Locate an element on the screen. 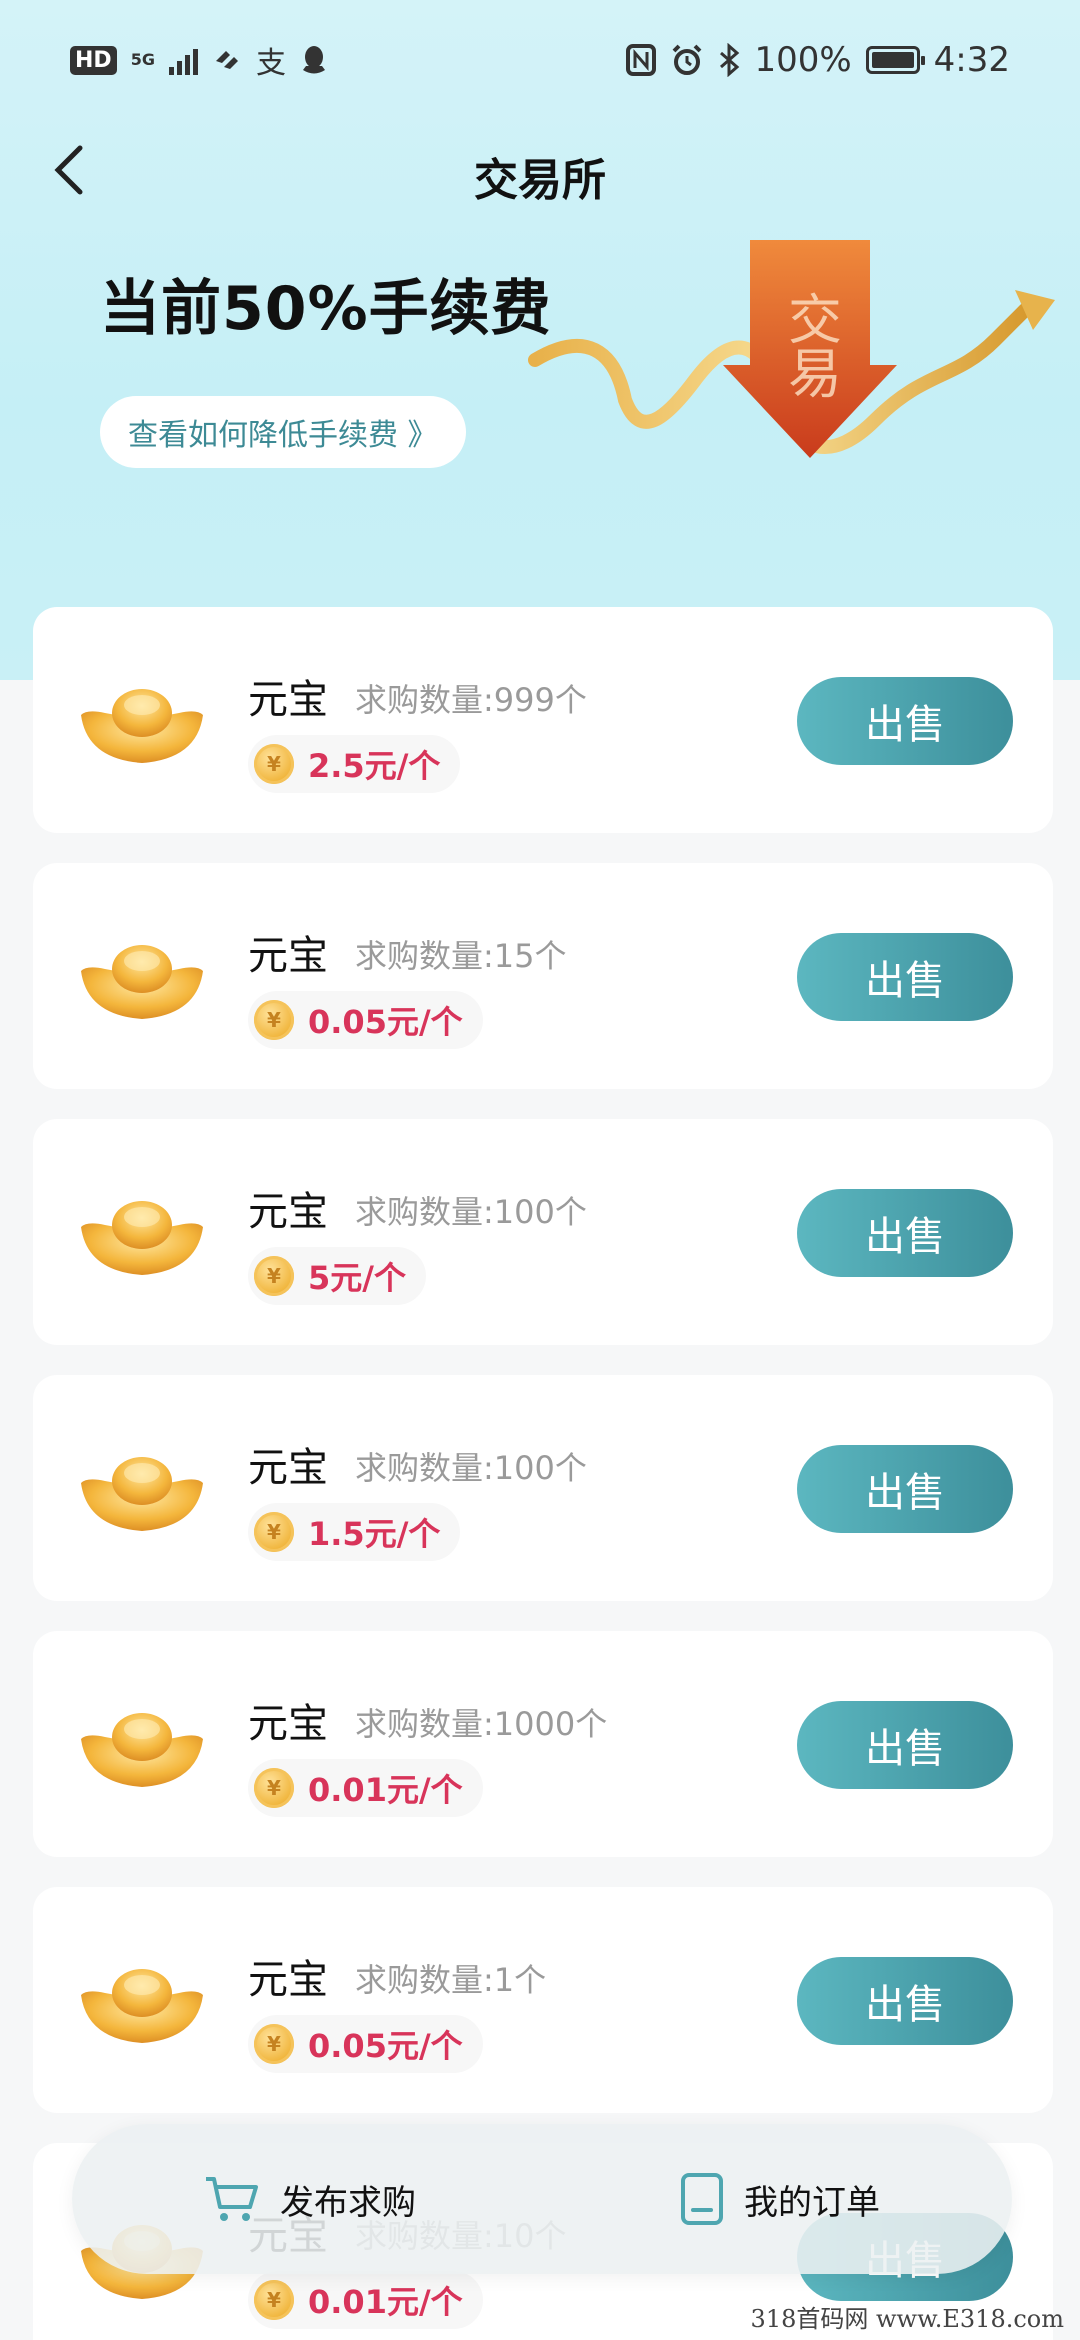 The height and width of the screenshot is (2340, 1080). hd-icon: HD is located at coordinates (93, 60).